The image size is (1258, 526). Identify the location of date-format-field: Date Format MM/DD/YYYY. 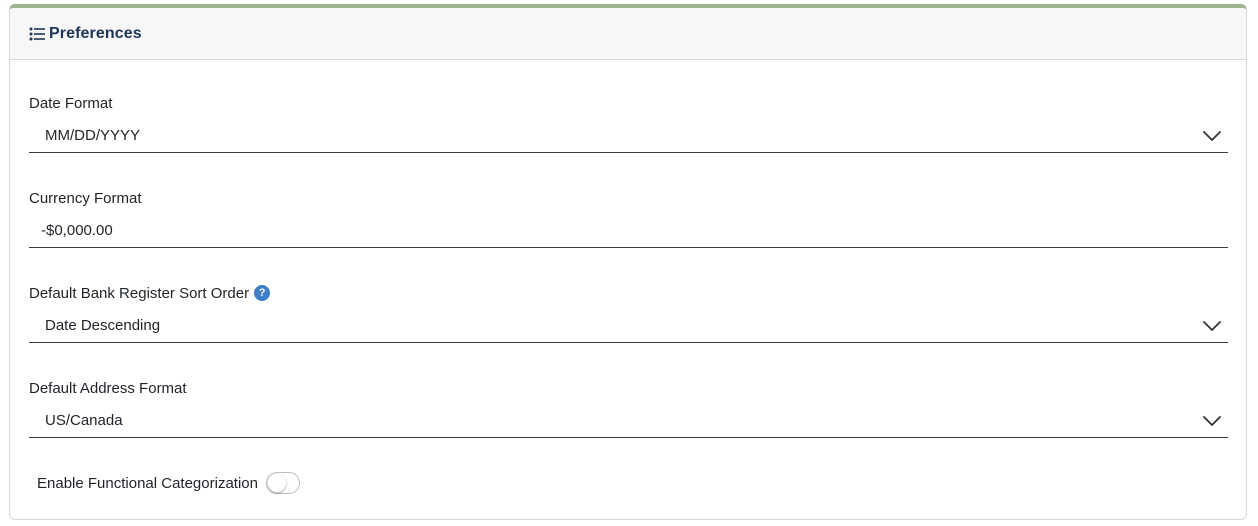
(628, 123).